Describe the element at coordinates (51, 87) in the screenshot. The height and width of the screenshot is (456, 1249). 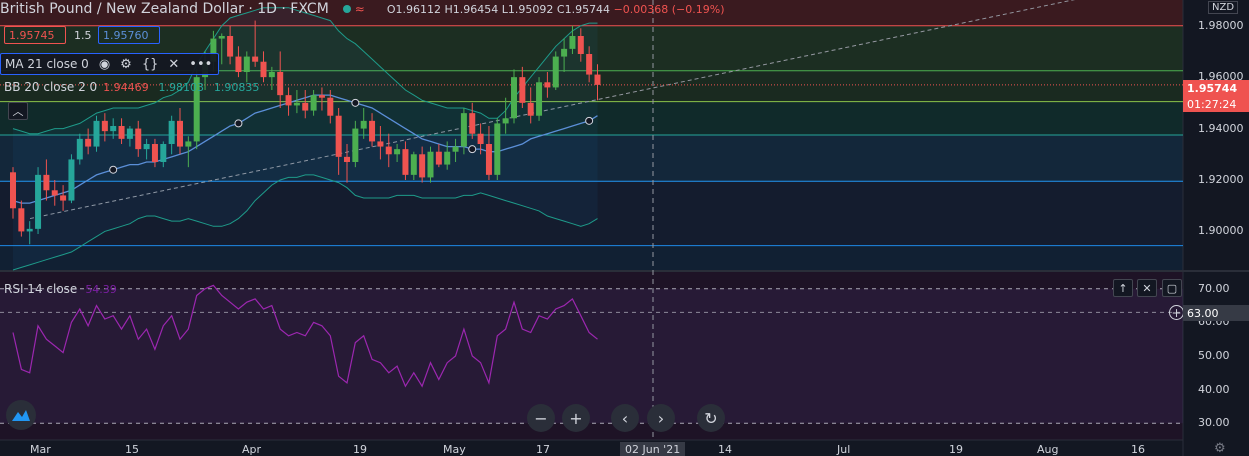
I see `bb-indicator-label: BB 20 close 2 0` at that location.